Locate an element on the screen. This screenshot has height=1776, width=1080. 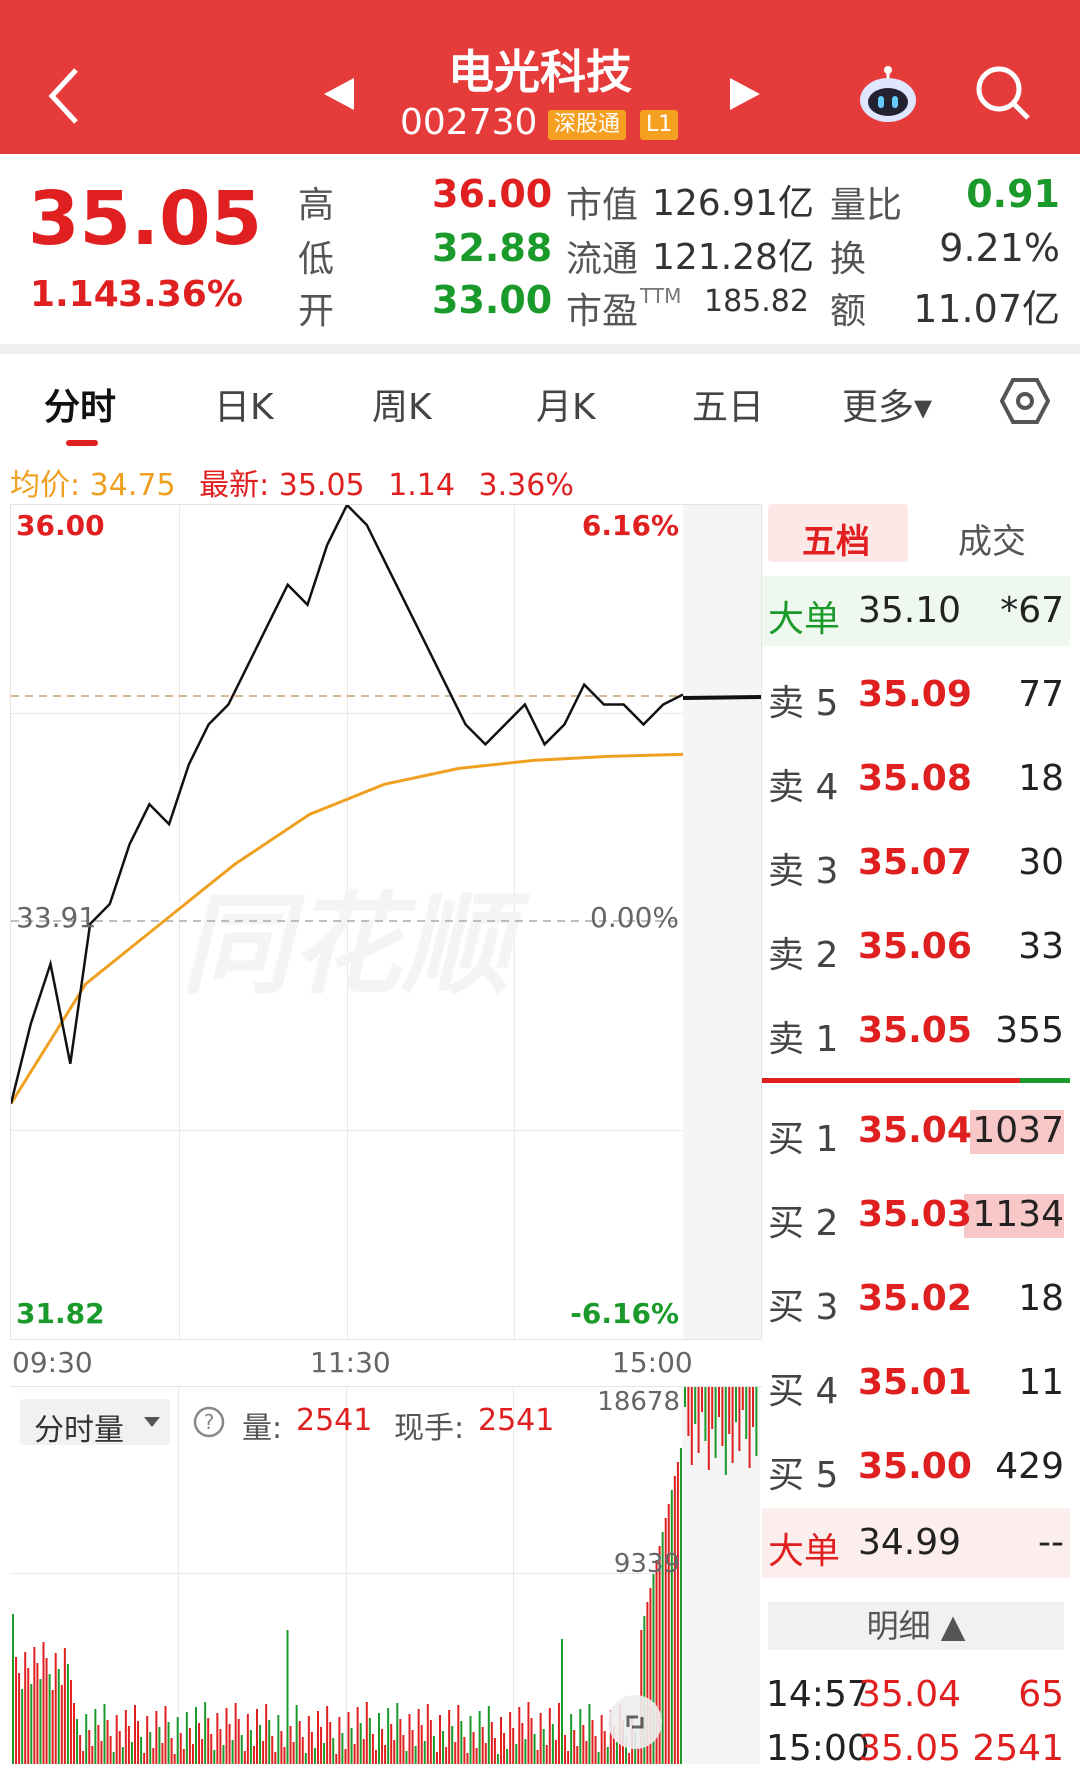
bid-row: 买 3 35.02 18 is located at coordinates (916, 1299).